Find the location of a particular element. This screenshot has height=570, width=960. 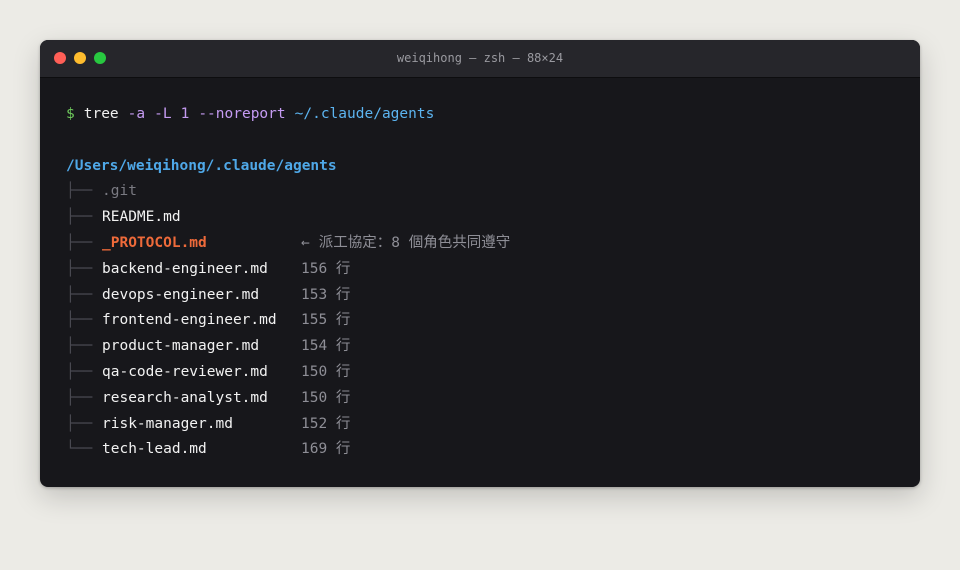

command-path: ~/.claude/agents is located at coordinates (364, 114).